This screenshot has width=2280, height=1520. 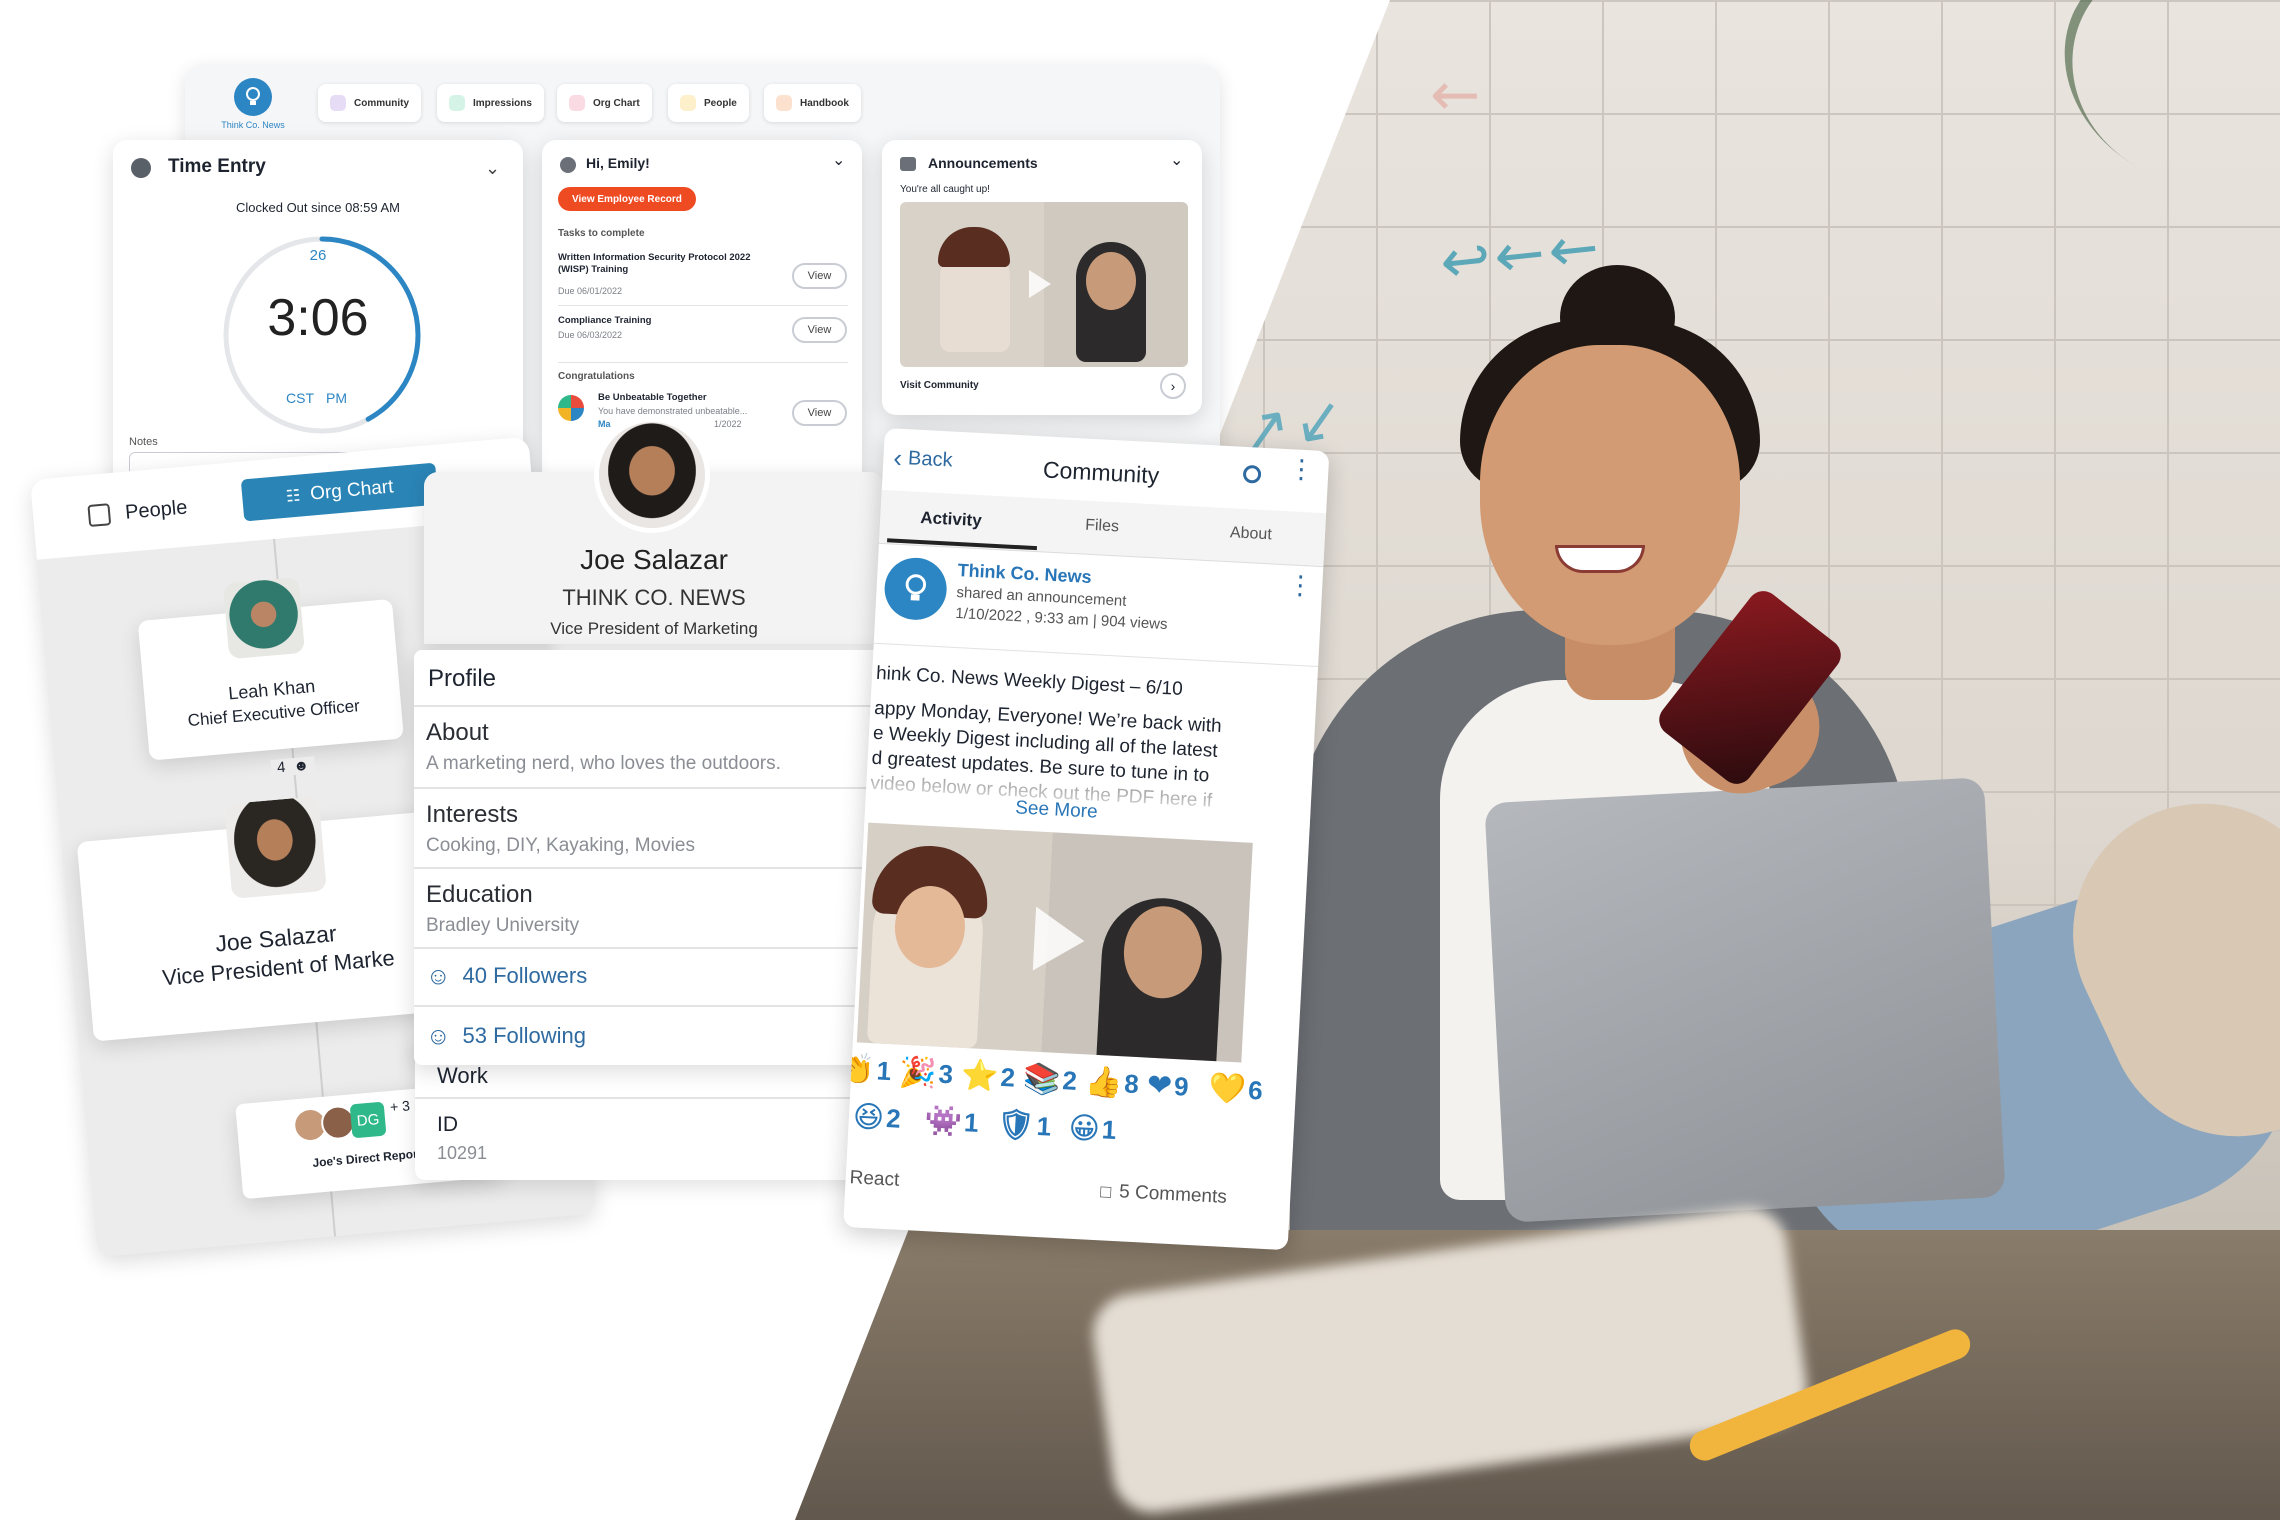 I want to click on reaction-chip: ⭐ 2, so click(x=988, y=1077).